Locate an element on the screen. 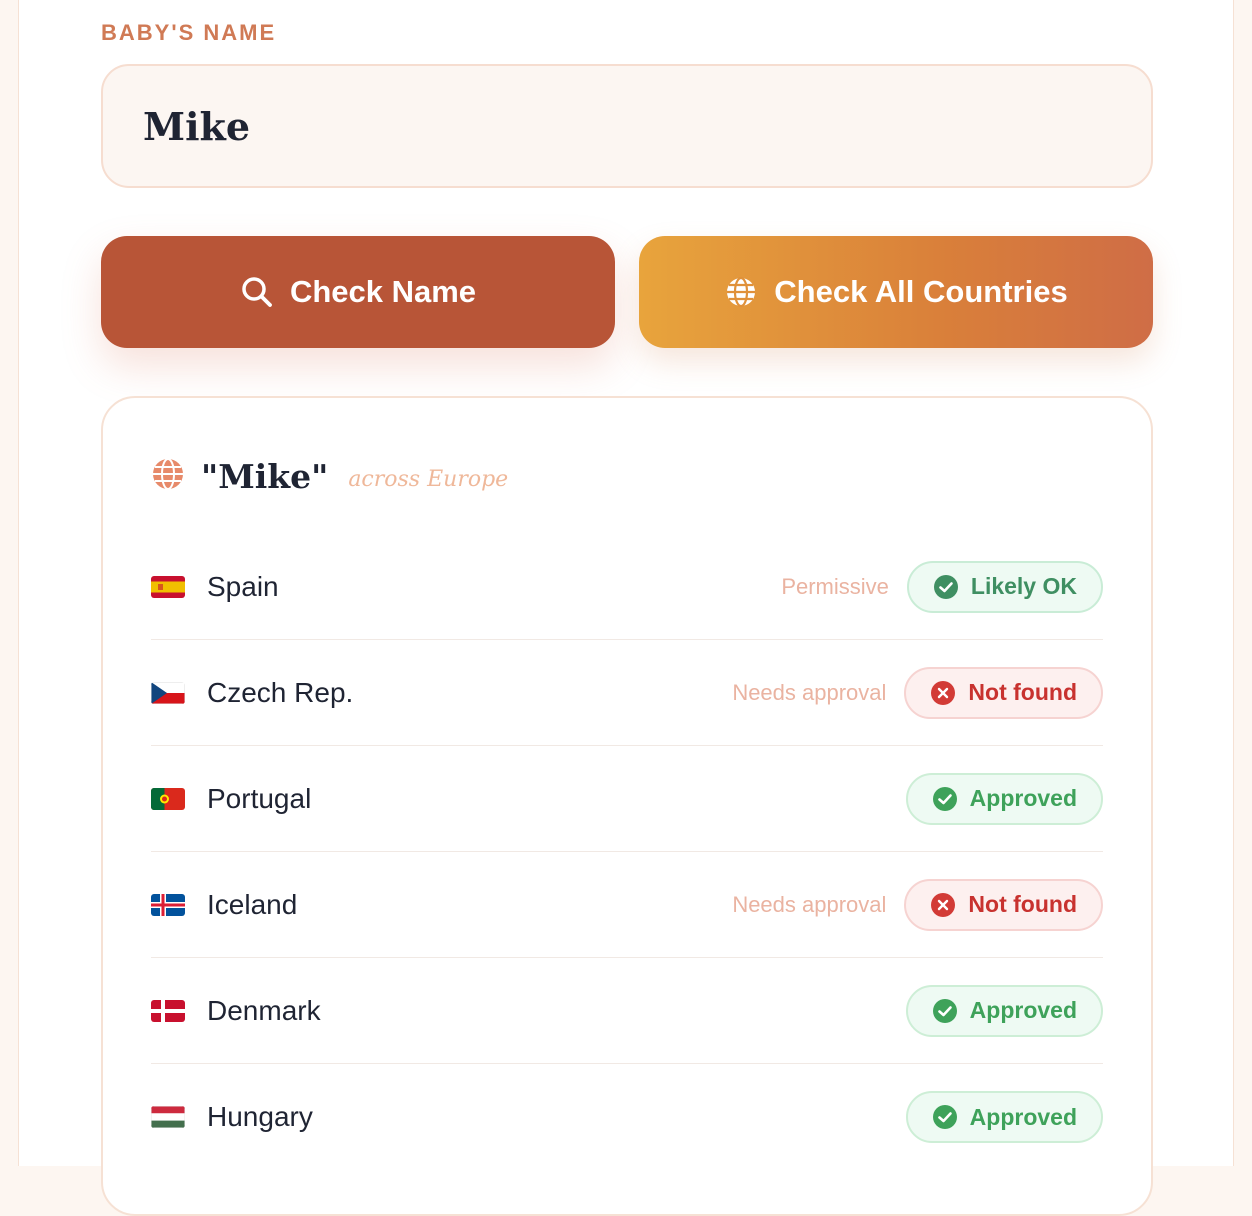 Image resolution: width=1252 pixels, height=1216 pixels. country-name: Hungary is located at coordinates (260, 1116).